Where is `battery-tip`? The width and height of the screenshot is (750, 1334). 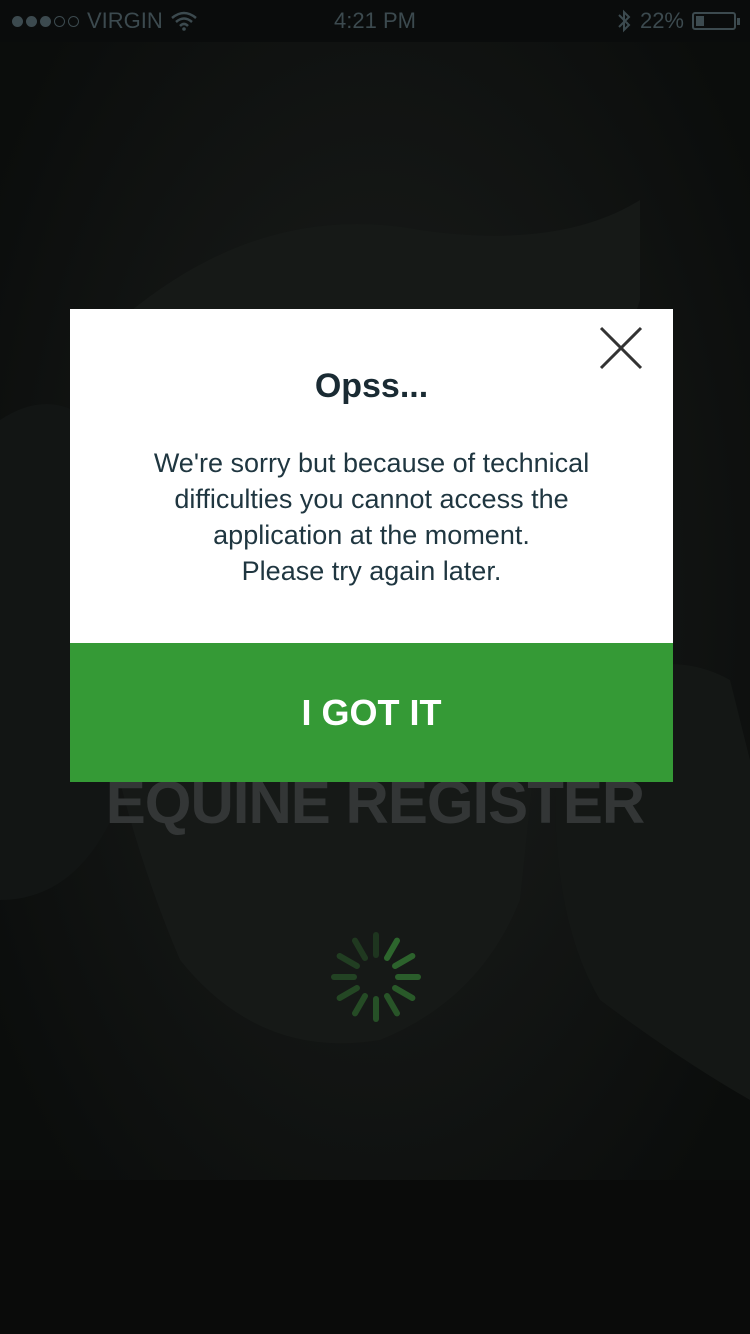 battery-tip is located at coordinates (738, 21).